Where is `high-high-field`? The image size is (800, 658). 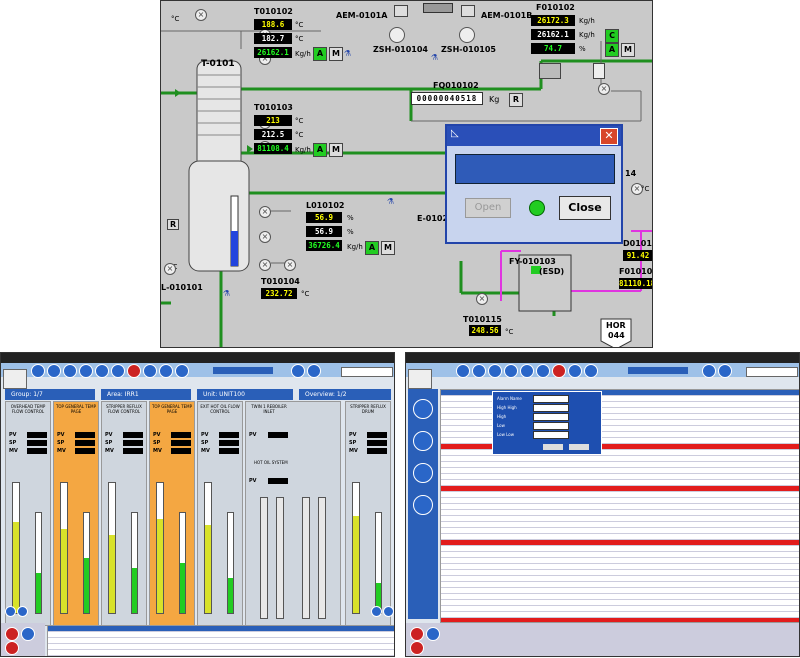
high-high-field is located at coordinates (551, 408).